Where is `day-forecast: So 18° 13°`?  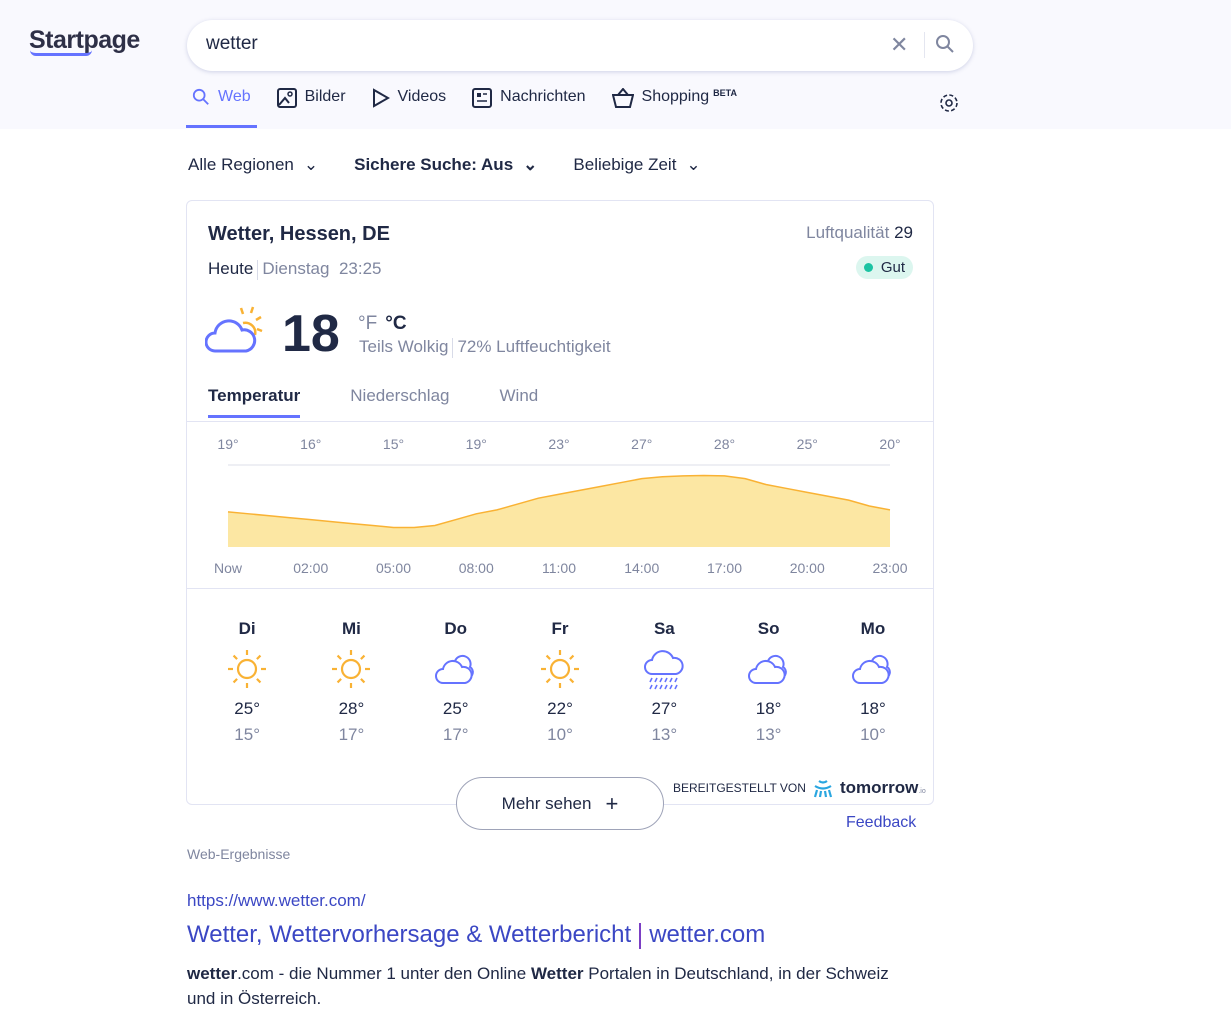
day-forecast: So 18° 13° is located at coordinates (768, 682).